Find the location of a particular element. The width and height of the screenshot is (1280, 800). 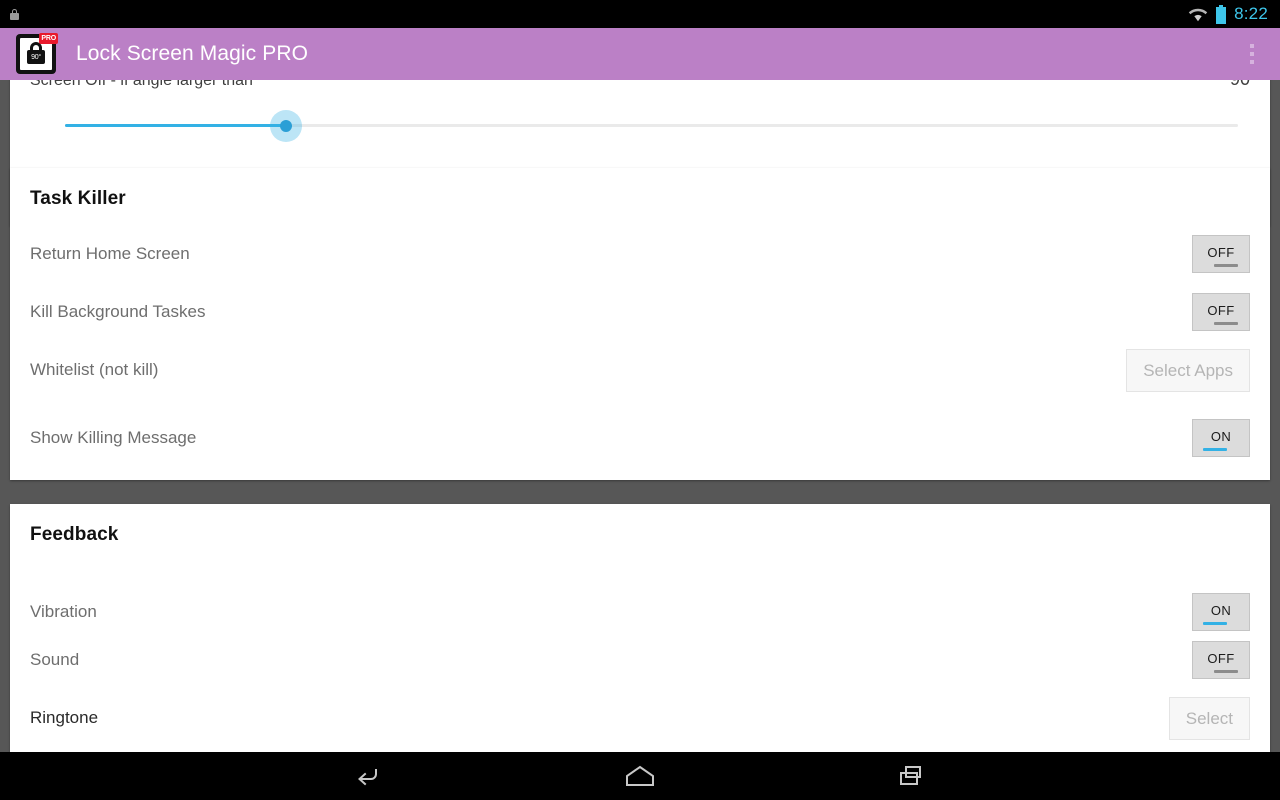

switch-kill-background-taskes: OFF is located at coordinates (1221, 312).